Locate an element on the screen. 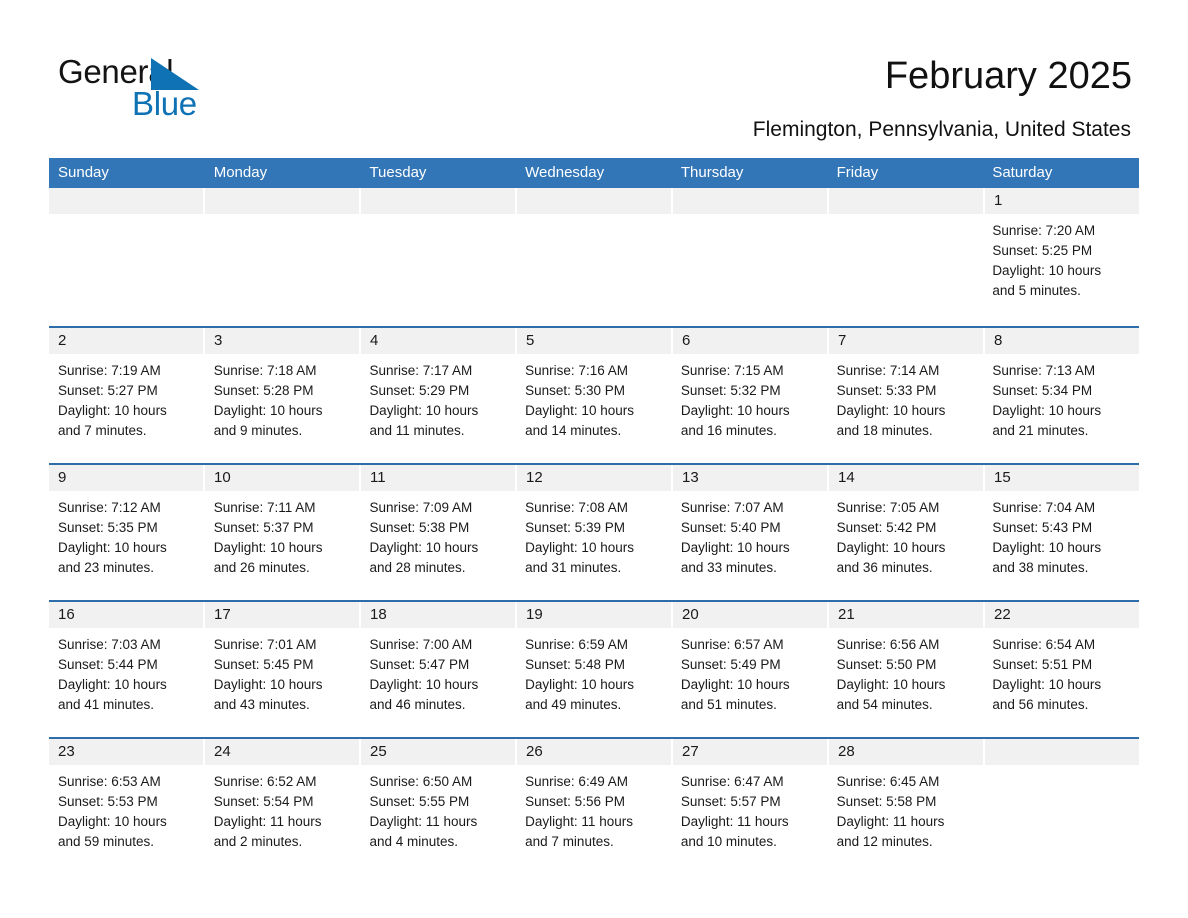  sunset-text: Sunset: 5:27 PM is located at coordinates (108, 390).